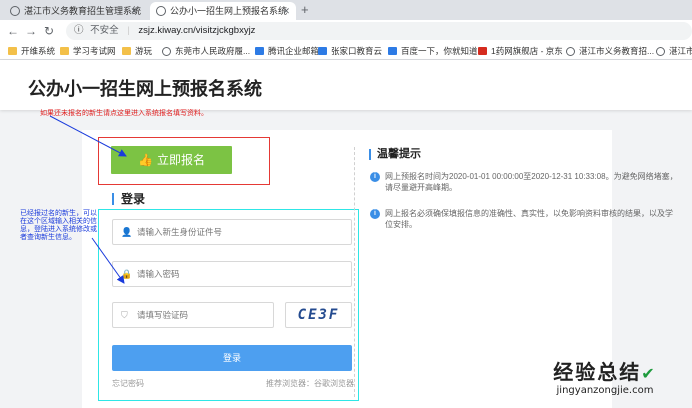 This screenshot has height=408, width=692. What do you see at coordinates (31, 51) in the screenshot?
I see `bookmark-item: 开维系统` at bounding box center [31, 51].